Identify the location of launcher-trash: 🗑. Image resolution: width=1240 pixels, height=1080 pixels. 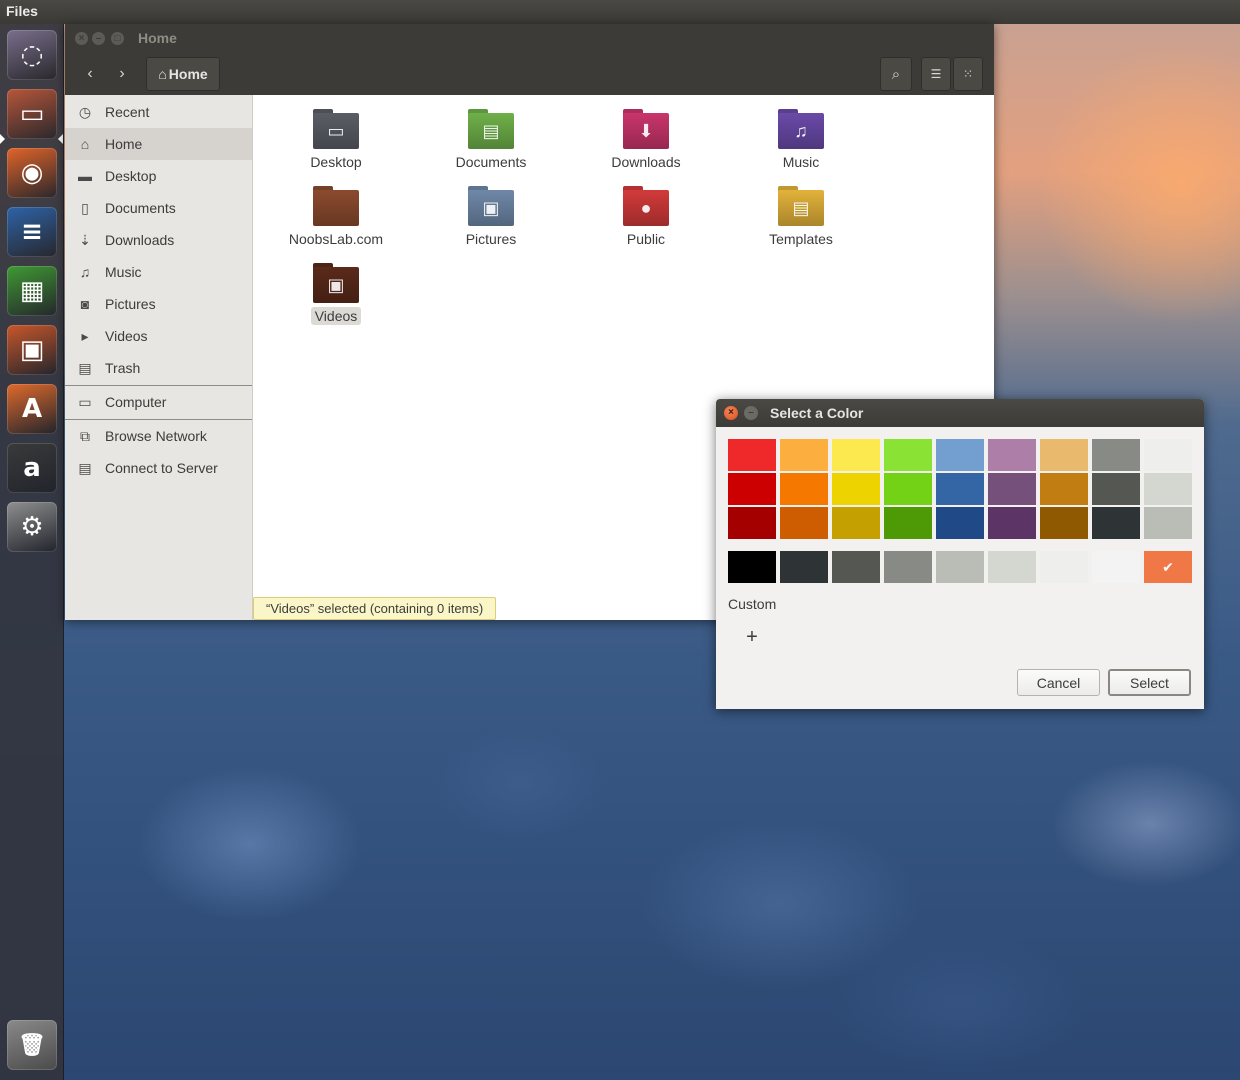
(32, 1045).